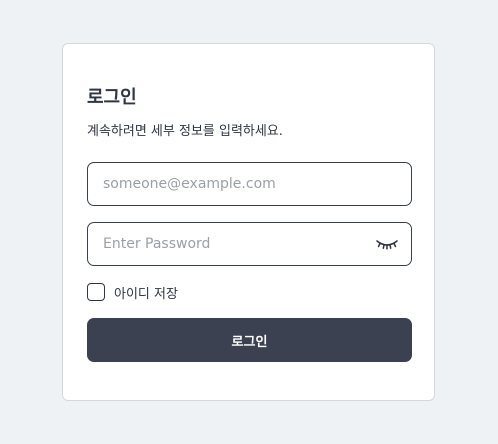 Image resolution: width=498 pixels, height=444 pixels. Describe the element at coordinates (185, 131) in the screenshot. I see `page-subtitle: 계속하려면 세부 정보를 입력하세요.` at that location.